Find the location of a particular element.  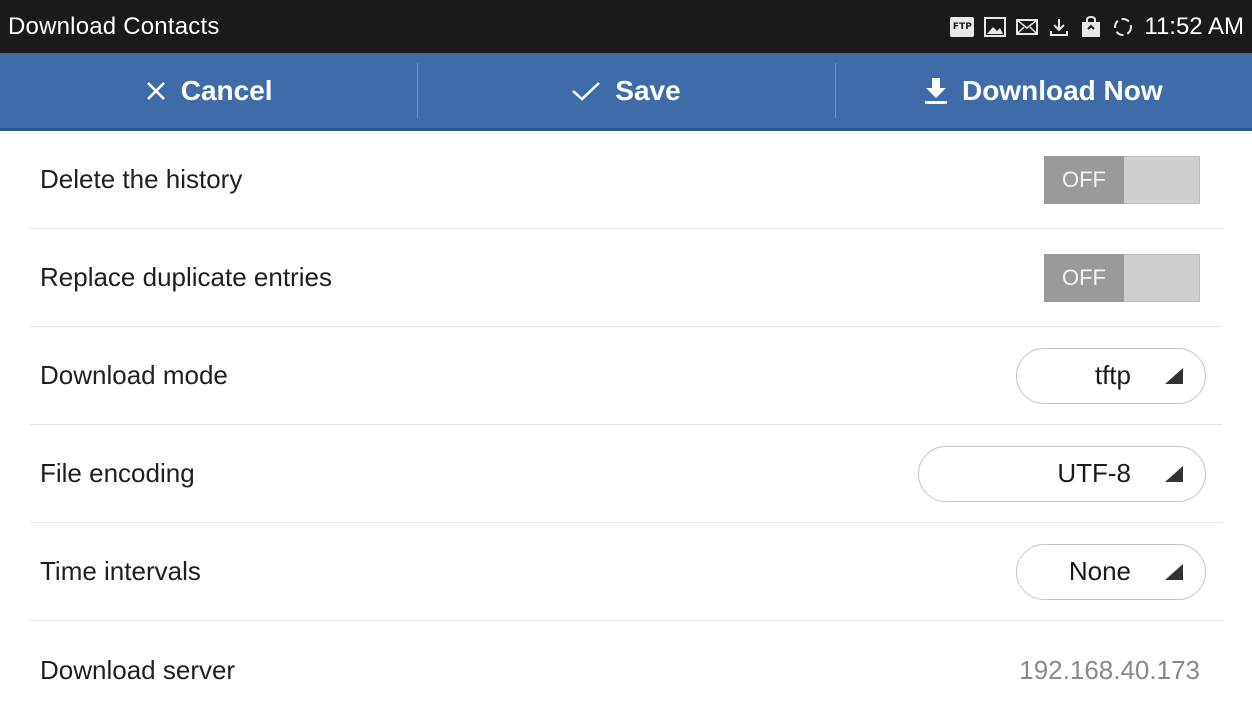

download-now-button: Download Now is located at coordinates (1043, 90).